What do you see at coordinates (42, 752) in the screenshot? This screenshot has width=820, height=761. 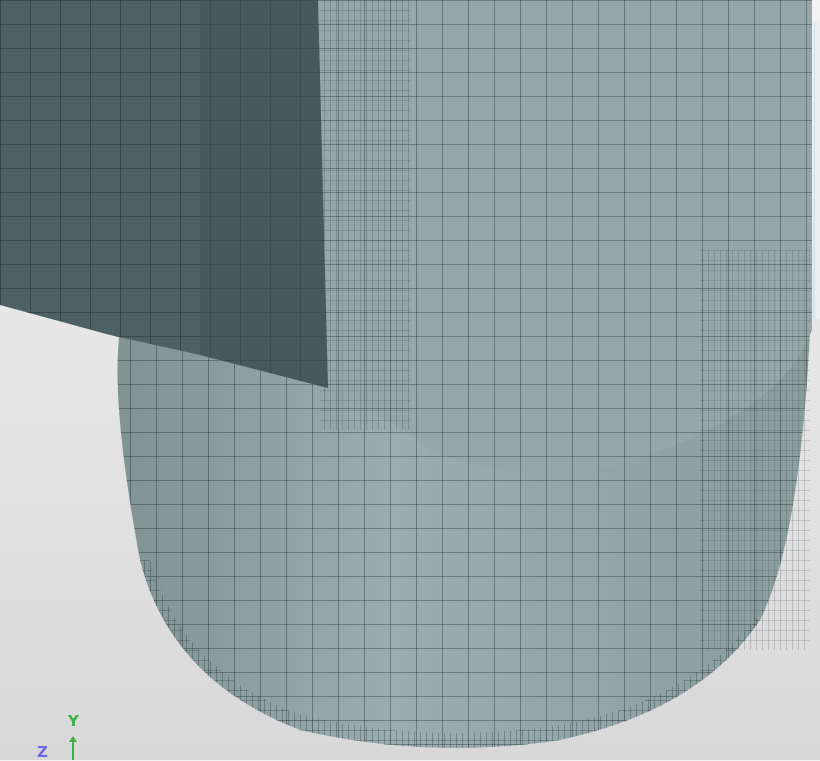 I see `axis-z-label: Z` at bounding box center [42, 752].